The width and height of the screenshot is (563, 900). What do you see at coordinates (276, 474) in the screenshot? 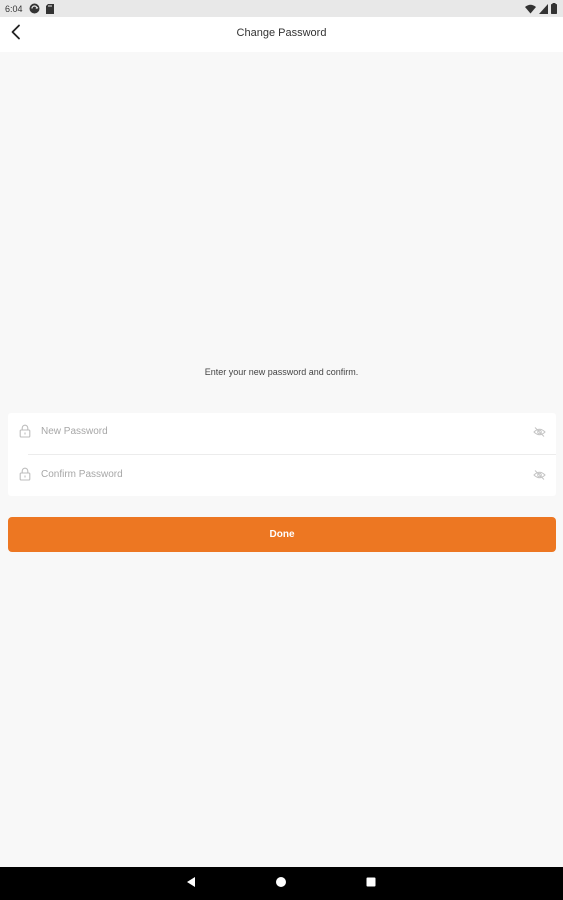
I see `confirm-password-input` at bounding box center [276, 474].